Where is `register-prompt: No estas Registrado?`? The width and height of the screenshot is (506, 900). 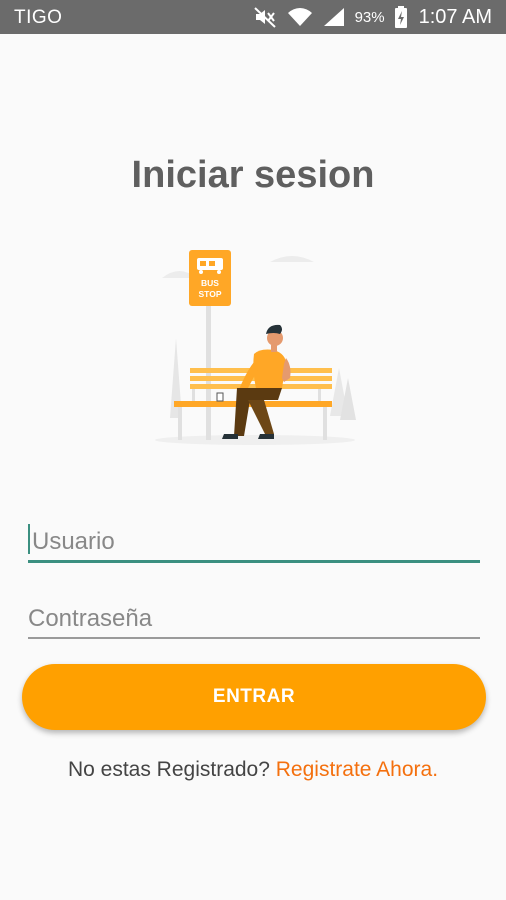
register-prompt: No estas Registrado? is located at coordinates (168, 769).